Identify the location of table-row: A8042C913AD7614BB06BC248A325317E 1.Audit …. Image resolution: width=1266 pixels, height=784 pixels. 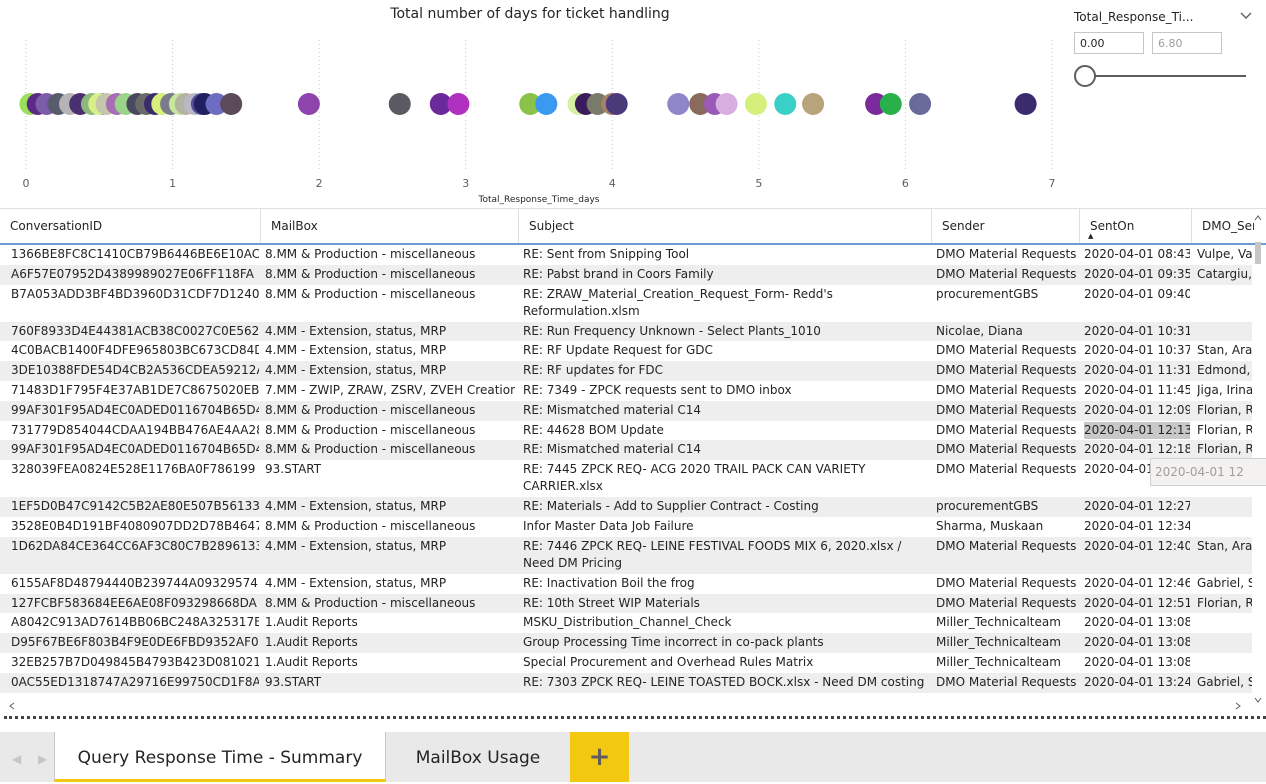
(626, 623).